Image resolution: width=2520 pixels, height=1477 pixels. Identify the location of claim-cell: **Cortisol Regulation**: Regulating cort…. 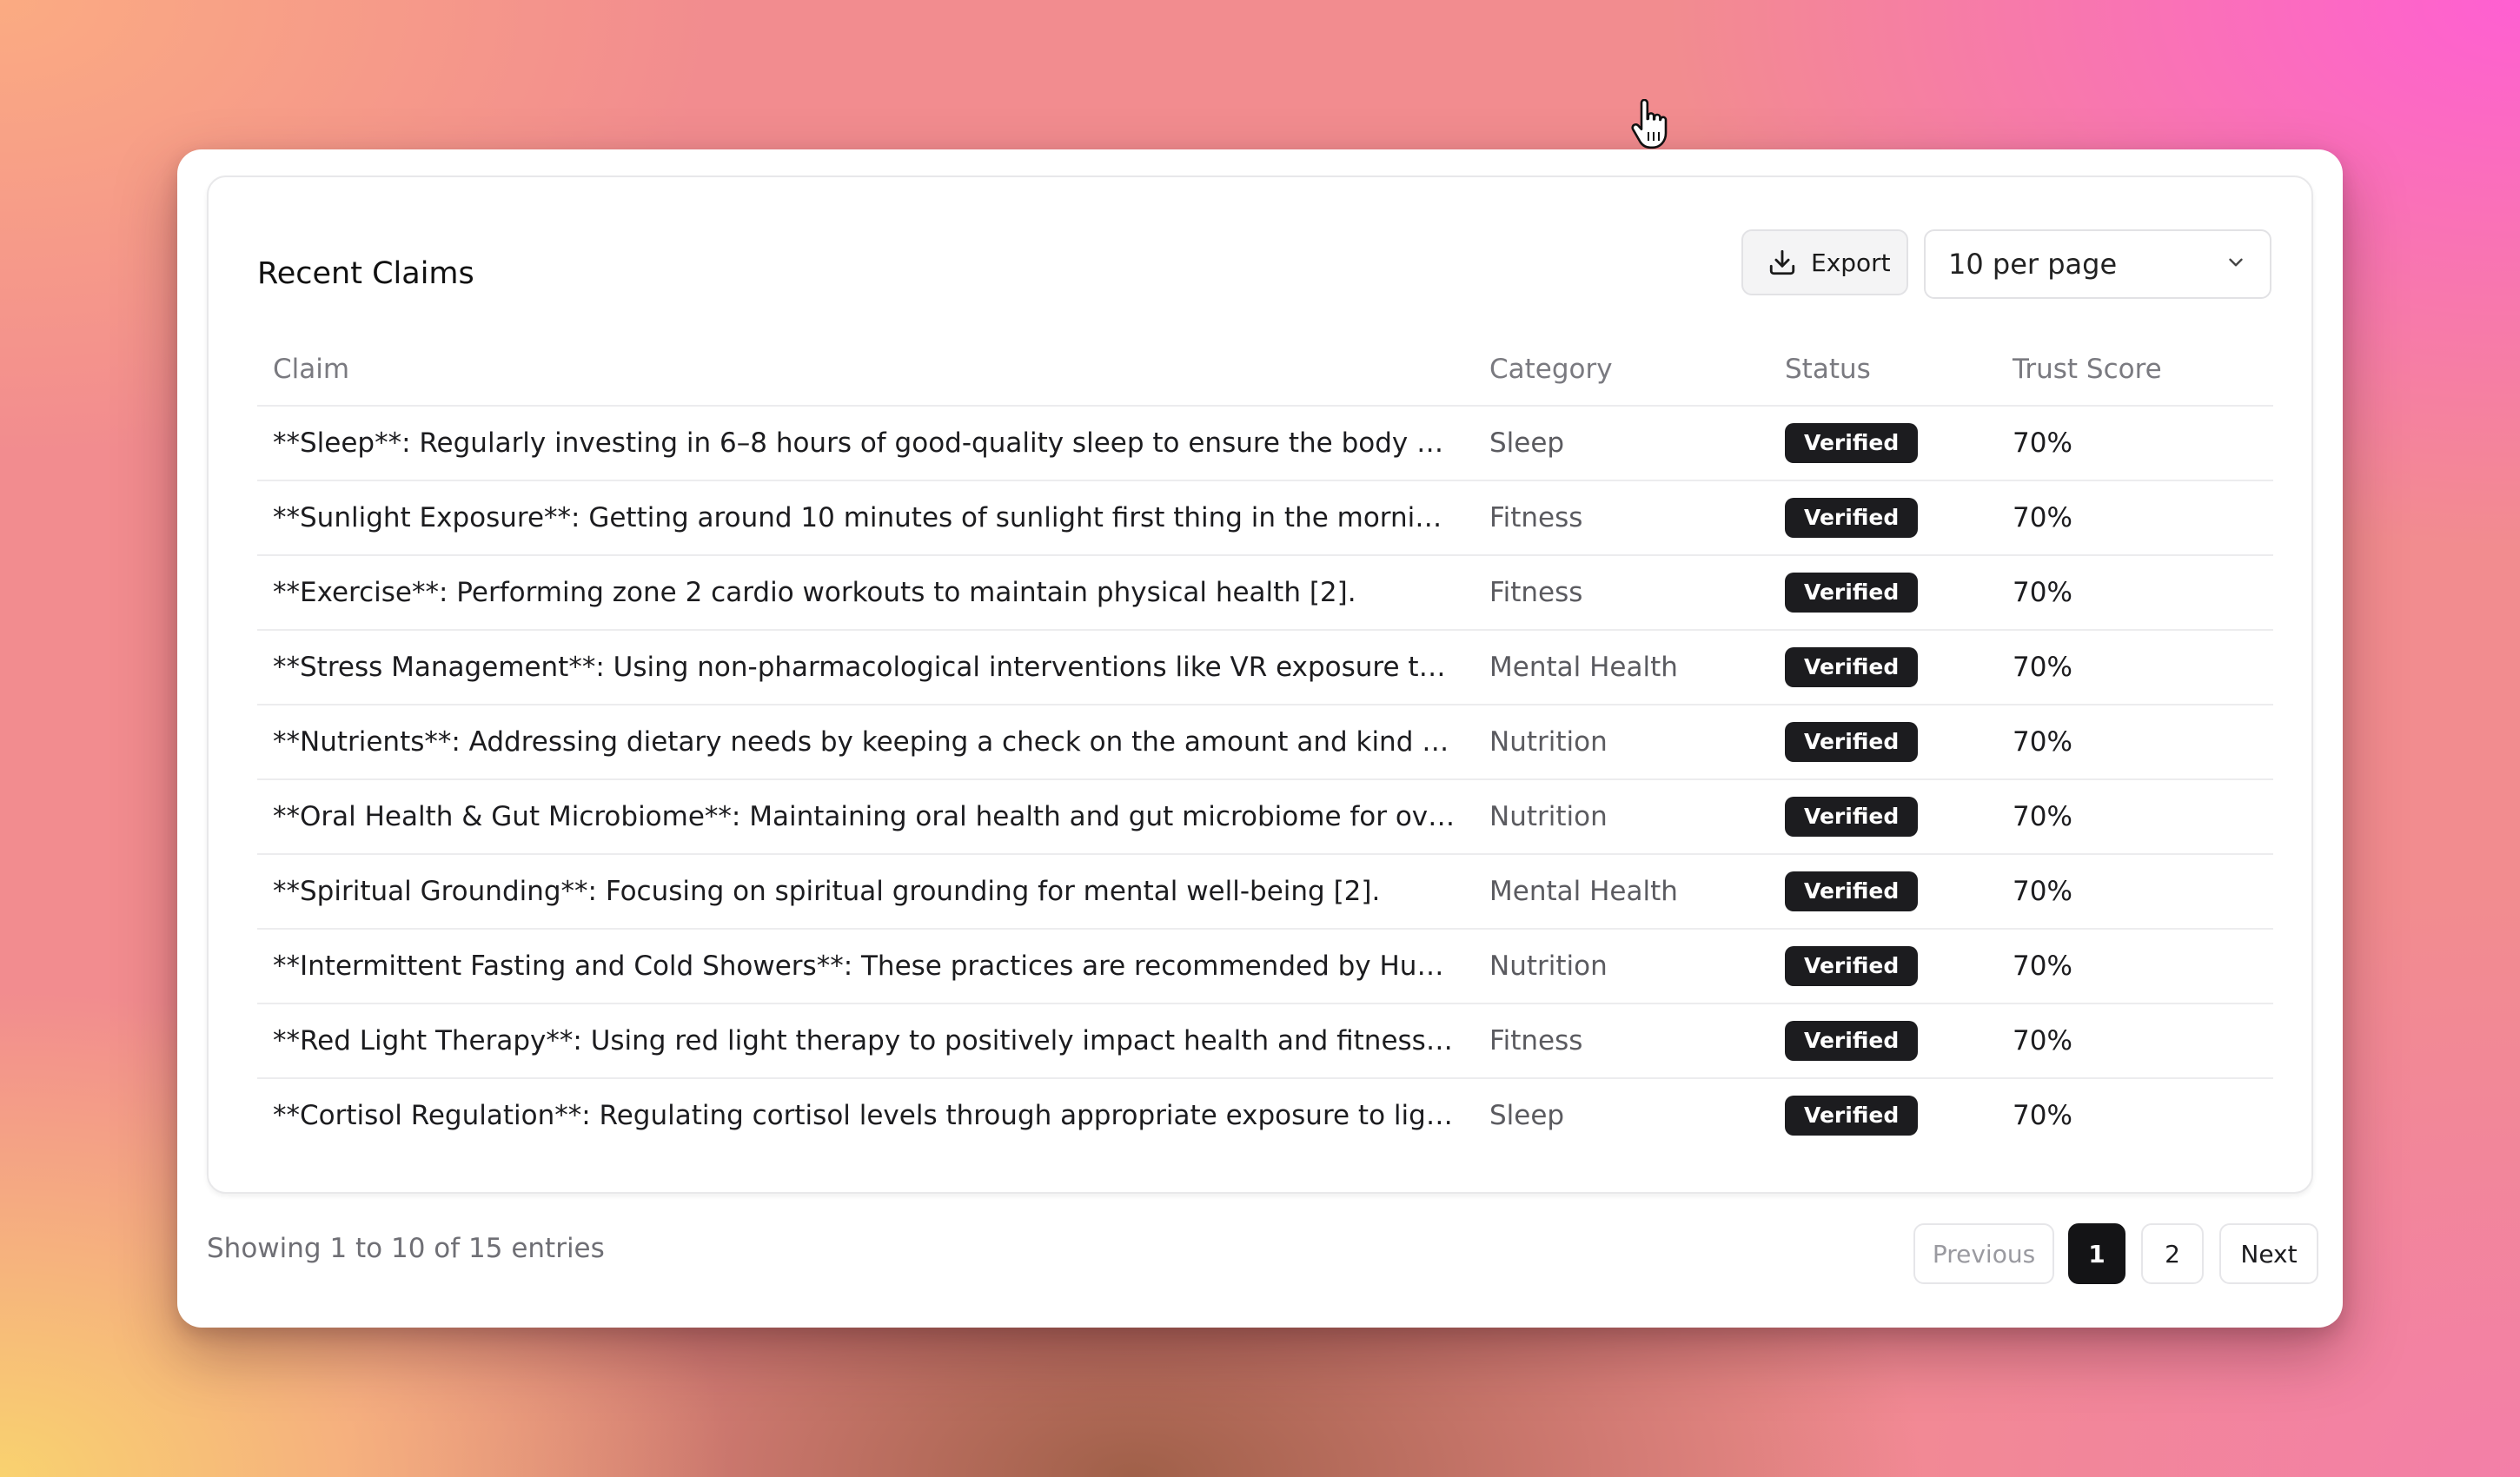
(873, 1115).